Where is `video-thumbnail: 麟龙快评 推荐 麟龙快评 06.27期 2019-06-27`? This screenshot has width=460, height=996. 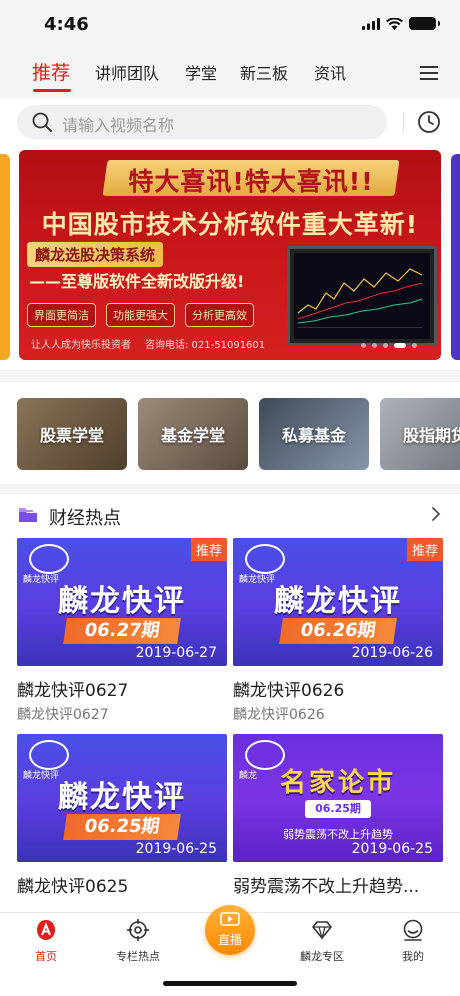 video-thumbnail: 麟龙快评 推荐 麟龙快评 06.27期 2019-06-27 is located at coordinates (122, 602).